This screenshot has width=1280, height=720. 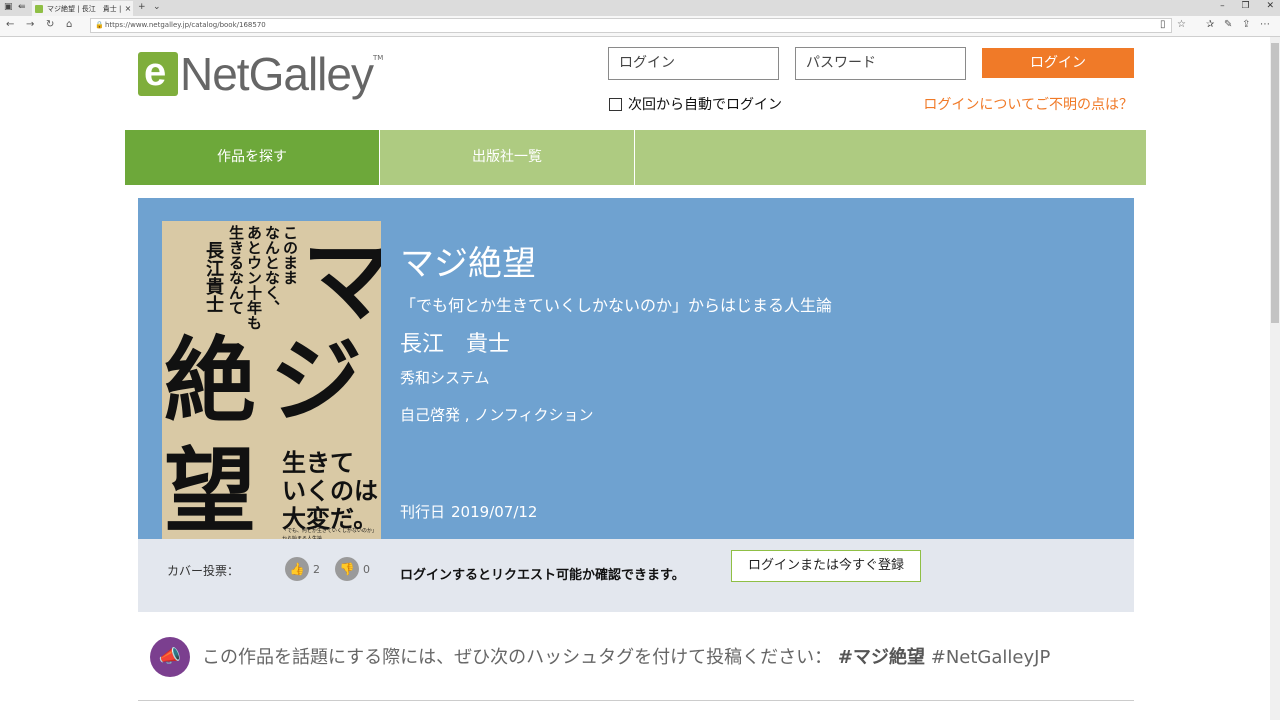 I want to click on cover-small-1: 「でも、何とか生きていくしかないのか」, so click(x=329, y=531).